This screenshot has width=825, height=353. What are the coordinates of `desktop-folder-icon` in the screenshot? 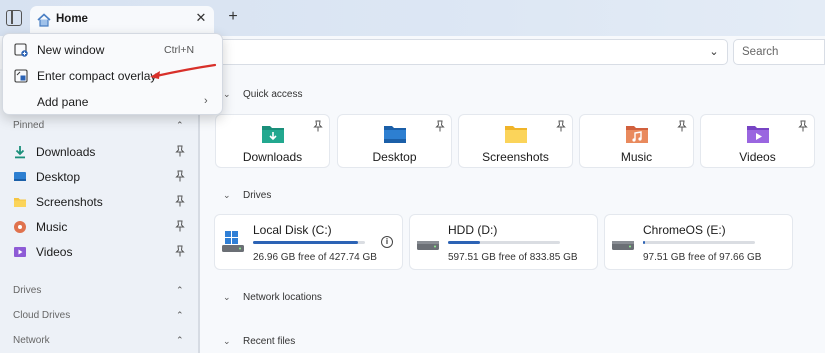 It's located at (395, 134).